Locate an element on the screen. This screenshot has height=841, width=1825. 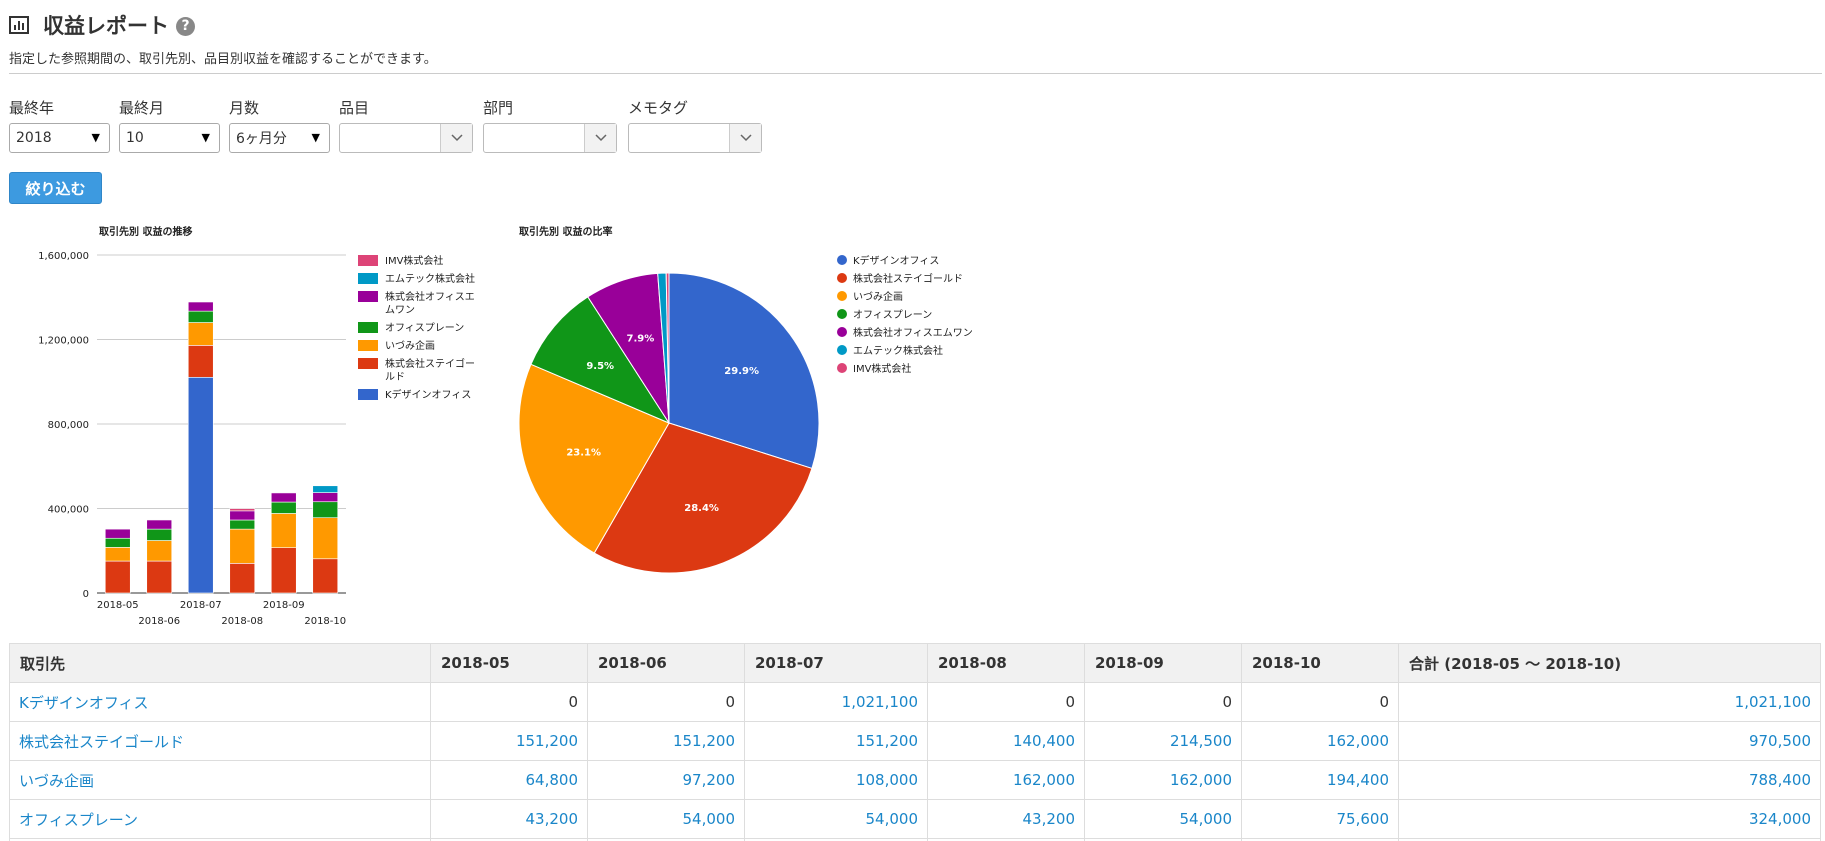
column-header: 2018-08 is located at coordinates (1006, 663).